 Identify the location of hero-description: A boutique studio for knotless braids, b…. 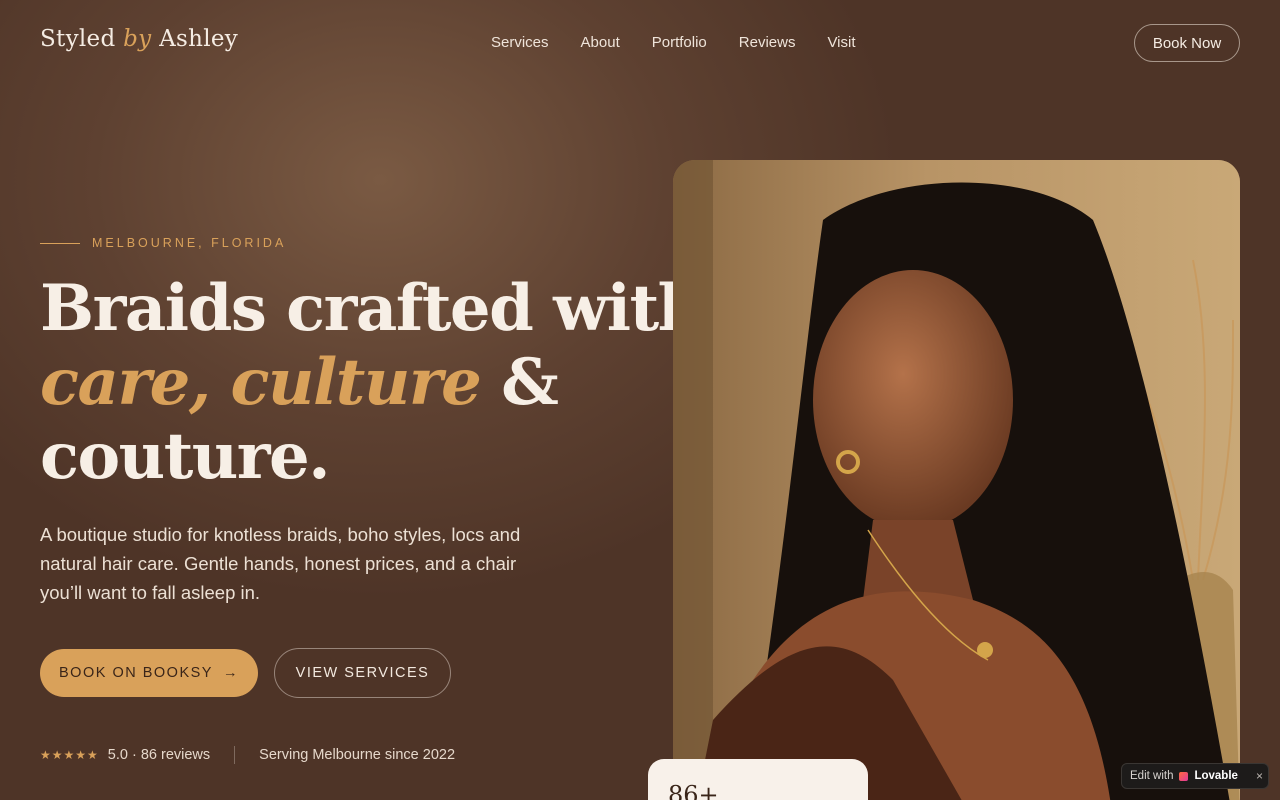
(280, 563).